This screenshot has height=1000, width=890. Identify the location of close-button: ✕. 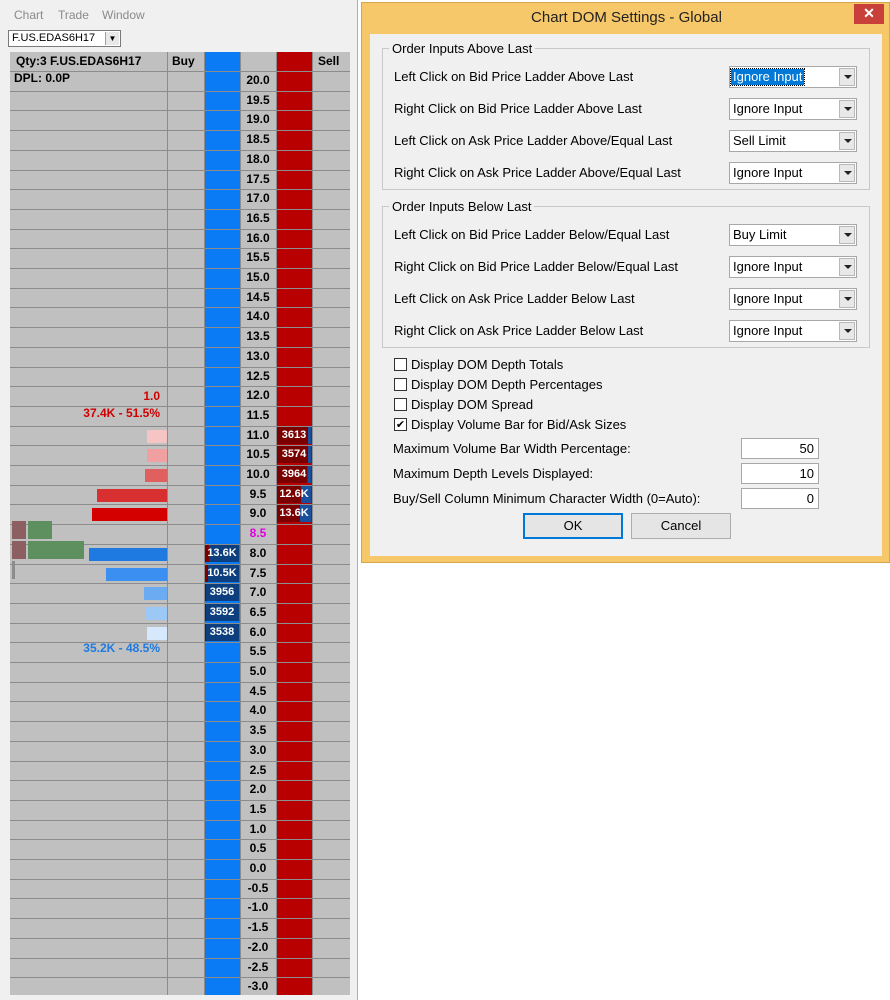
(869, 14).